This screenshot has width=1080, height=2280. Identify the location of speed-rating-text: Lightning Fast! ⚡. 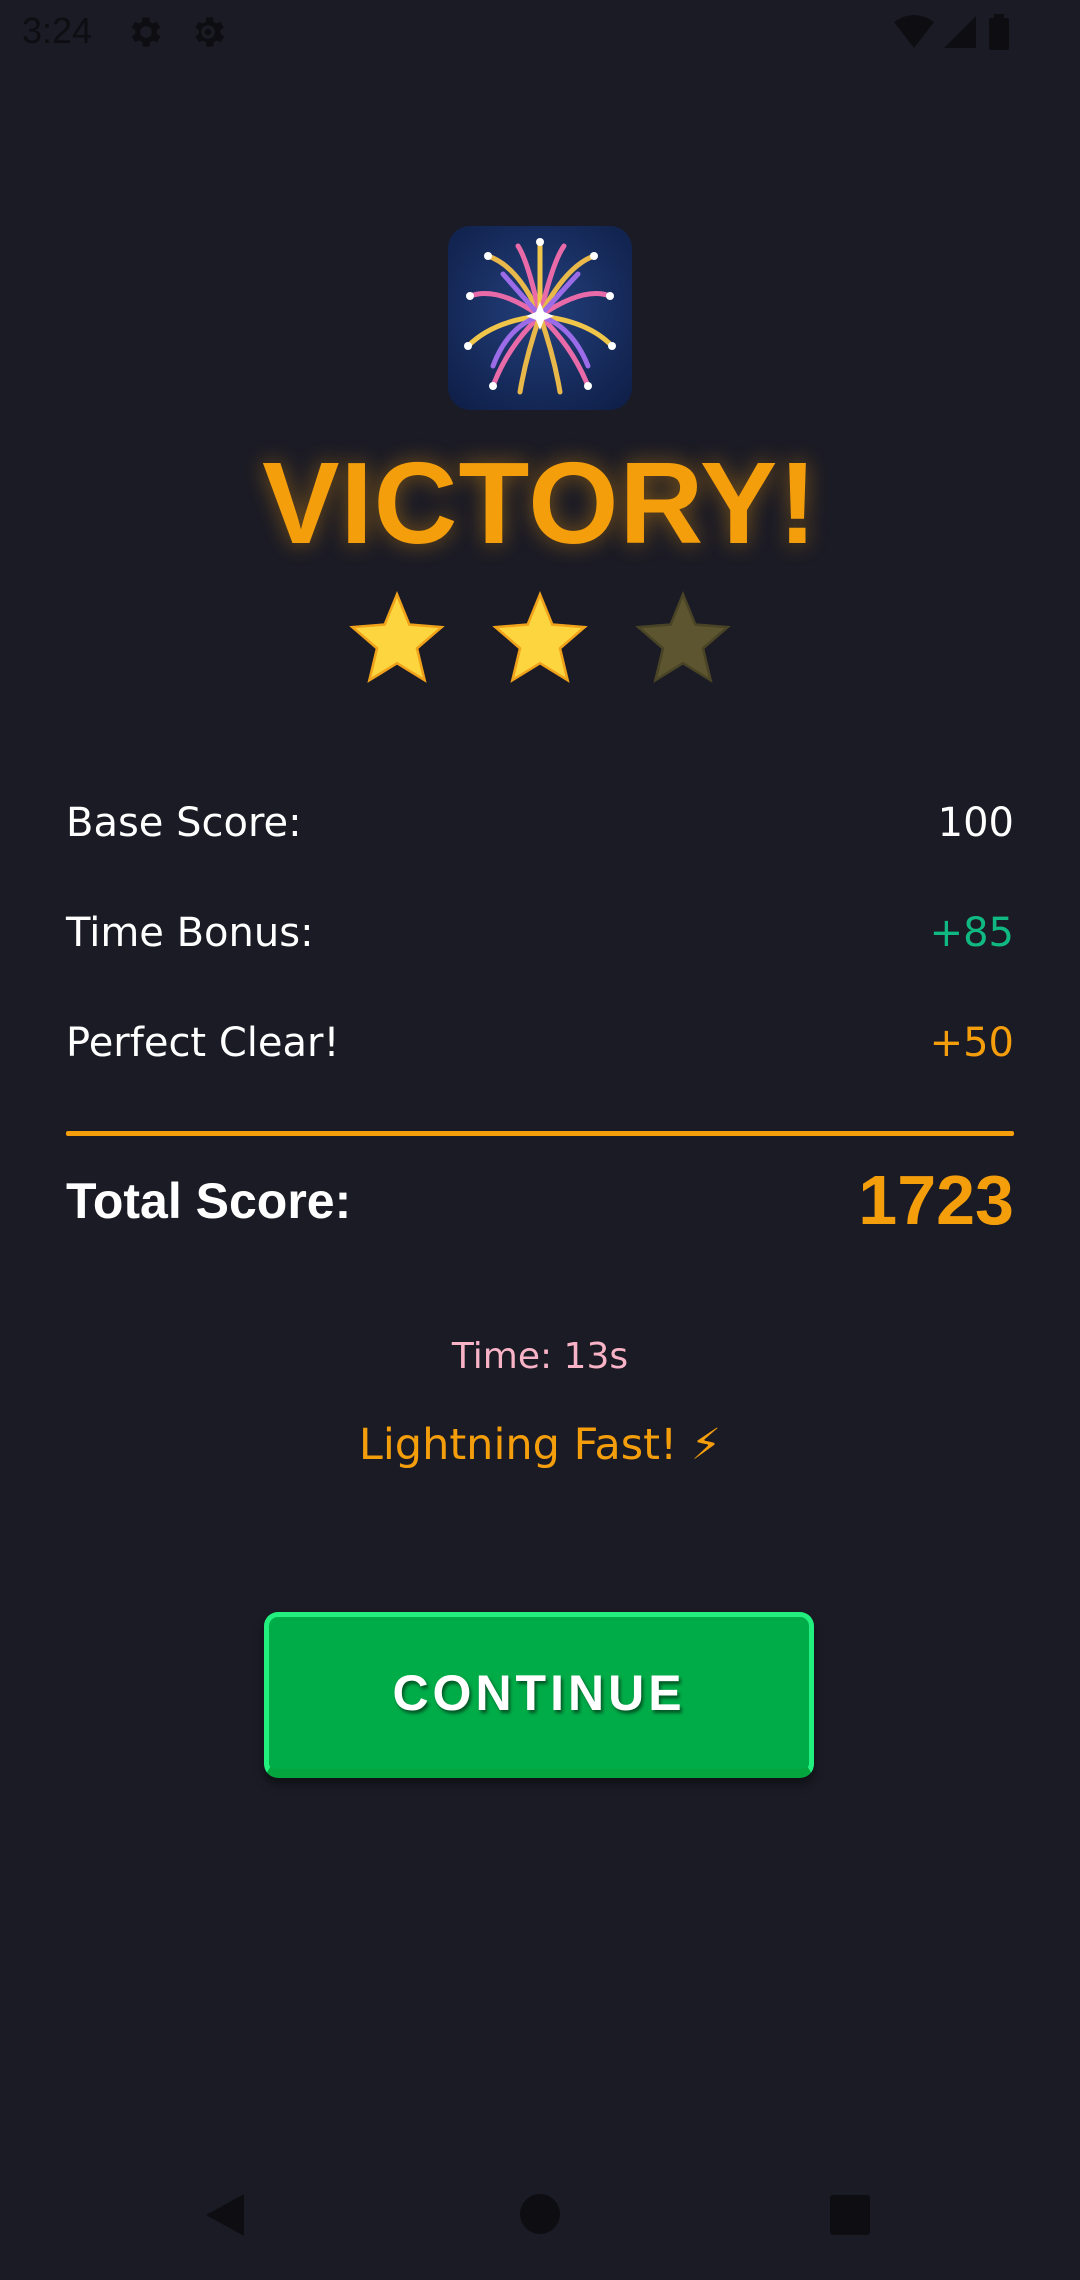
(540, 1445).